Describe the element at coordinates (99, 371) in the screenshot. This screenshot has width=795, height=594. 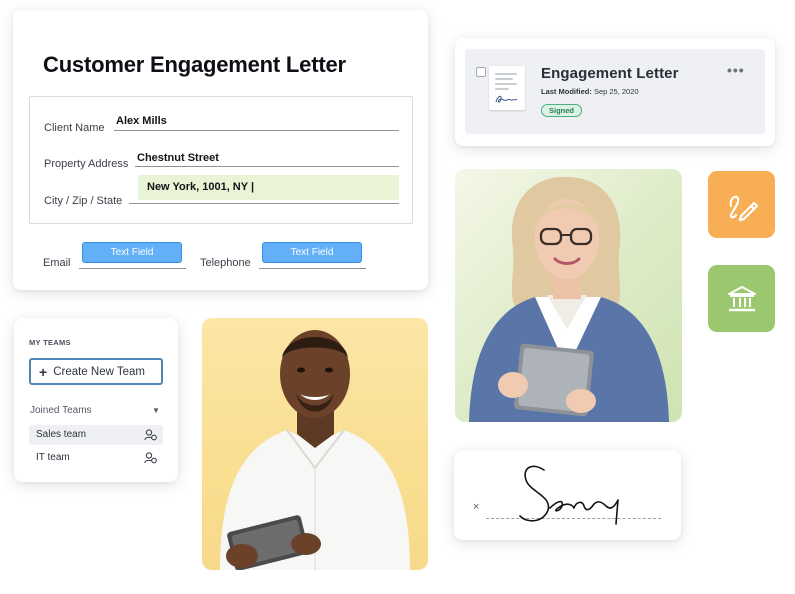
I see `create-new-team-label: Create New Team` at that location.